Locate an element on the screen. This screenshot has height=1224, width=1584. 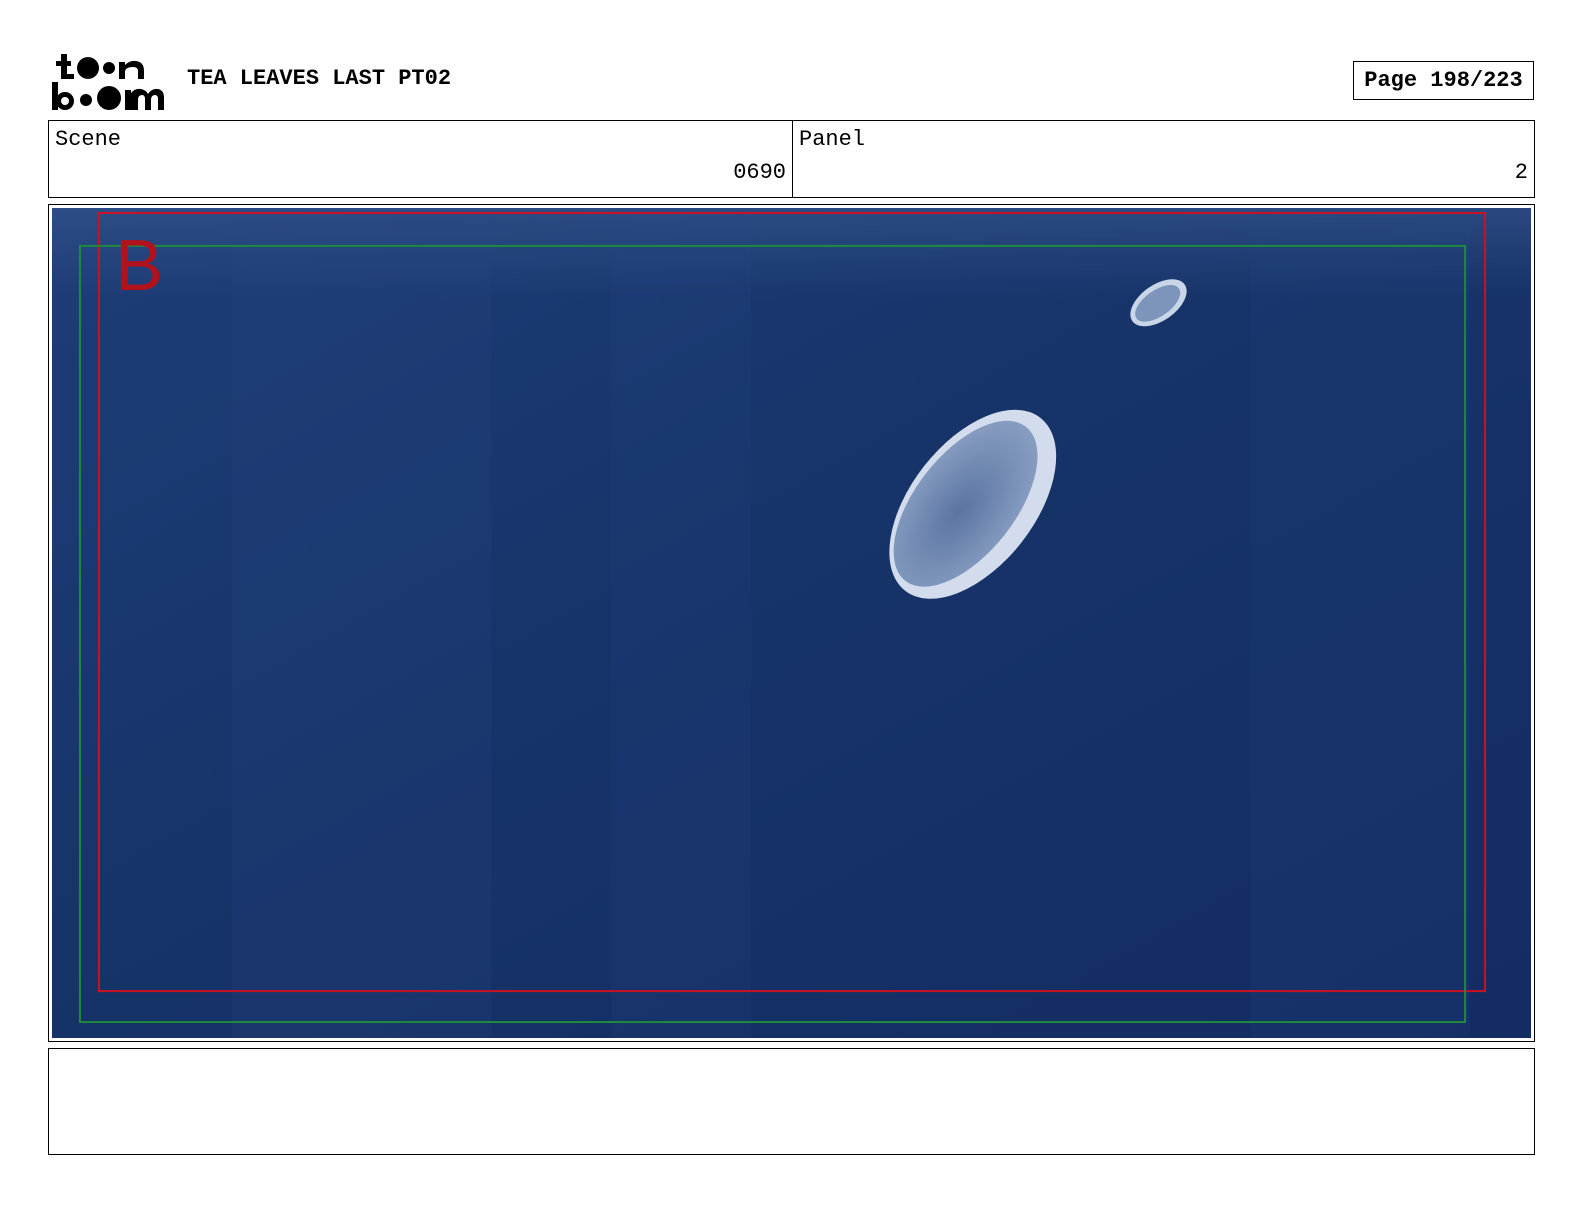
panel-cell: Panel 2 is located at coordinates (1163, 159).